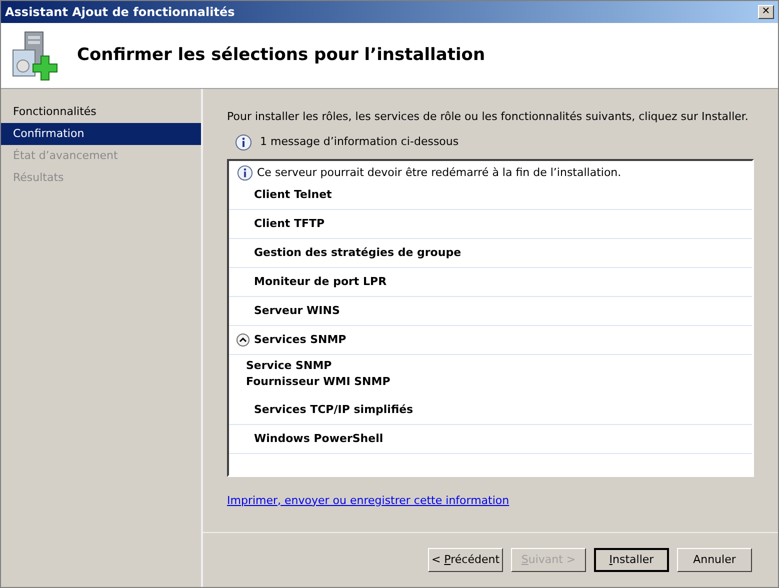  I want to click on window-title: Assistant Ajout de fonctionnalités, so click(120, 12).